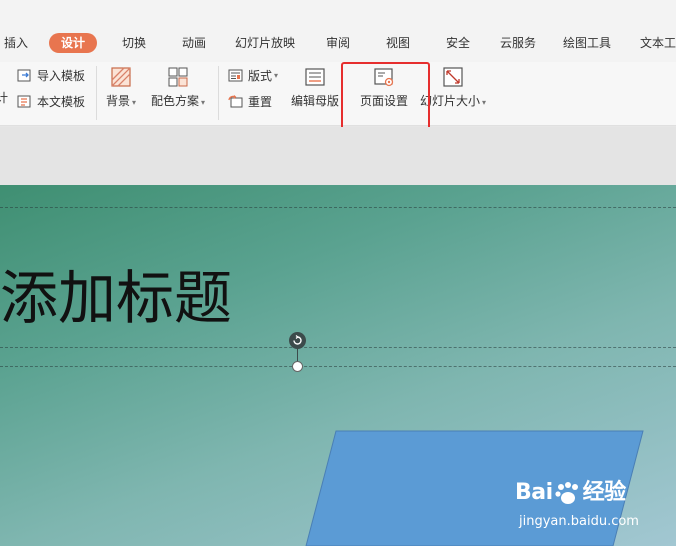 This screenshot has height=546, width=676. I want to click on background-button: 背景 ▾, so click(121, 92).